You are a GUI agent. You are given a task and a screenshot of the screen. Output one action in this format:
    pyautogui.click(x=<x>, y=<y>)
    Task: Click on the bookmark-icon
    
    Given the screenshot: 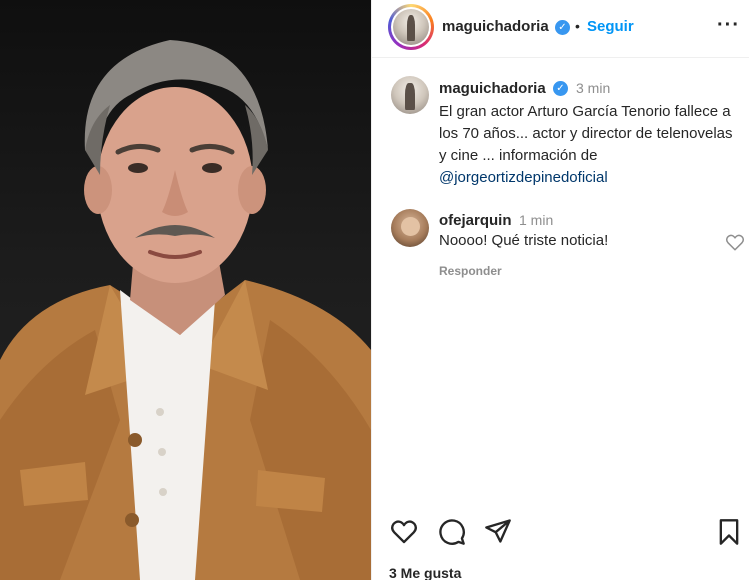 What is the action you would take?
    pyautogui.click(x=729, y=534)
    